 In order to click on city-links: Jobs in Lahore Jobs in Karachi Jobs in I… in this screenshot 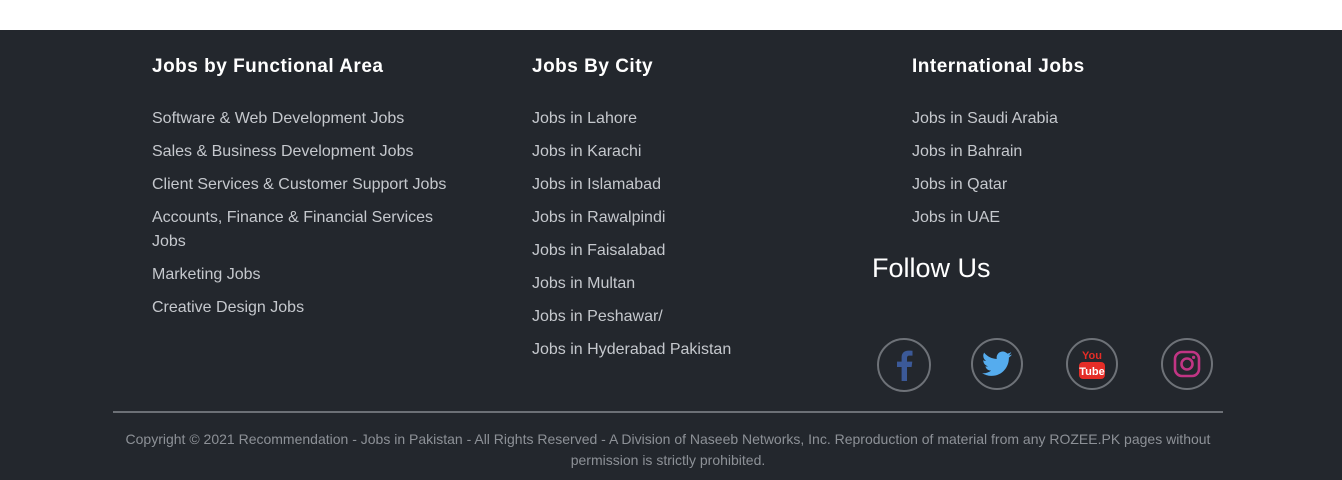, I will do `click(631, 239)`.